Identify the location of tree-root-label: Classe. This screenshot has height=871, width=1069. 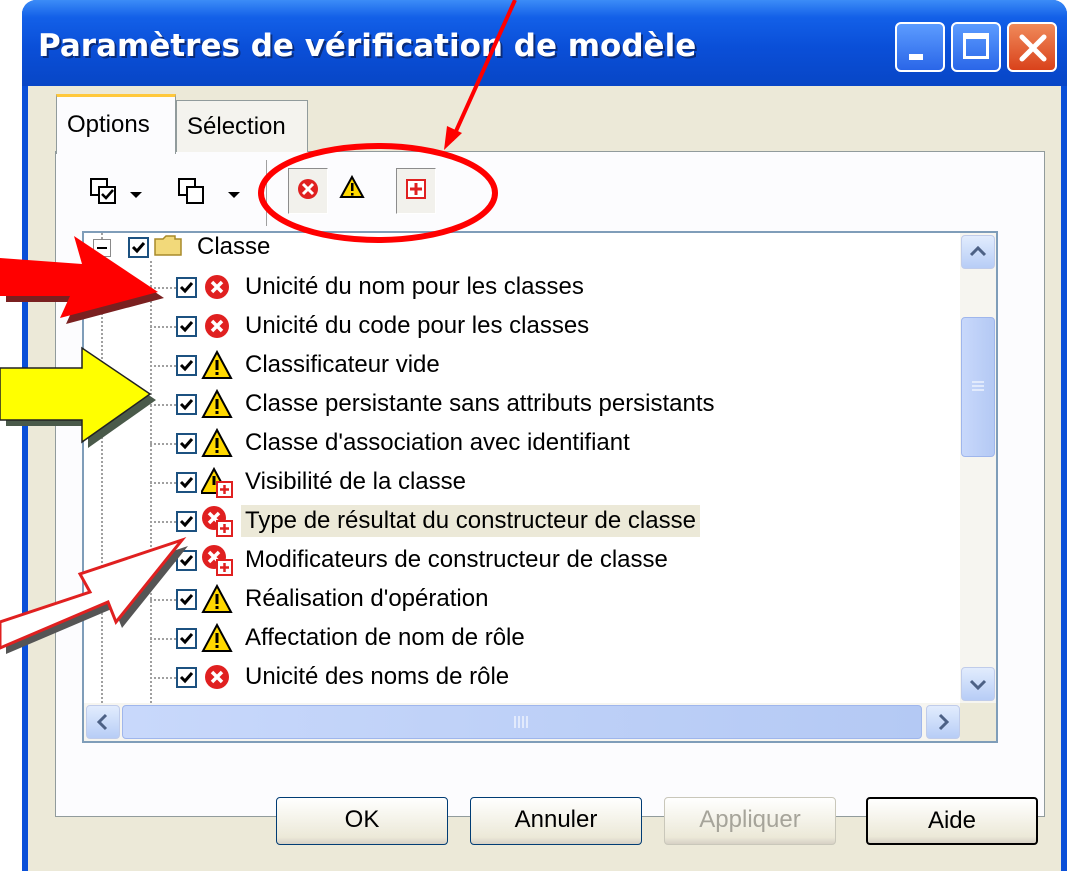
(234, 246).